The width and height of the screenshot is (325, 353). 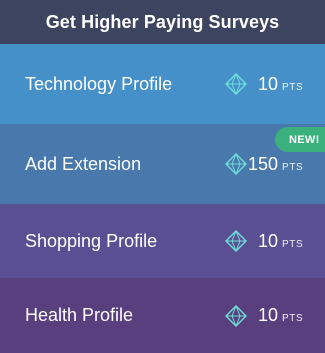 I want to click on row-label: Shopping Profile, so click(x=91, y=240).